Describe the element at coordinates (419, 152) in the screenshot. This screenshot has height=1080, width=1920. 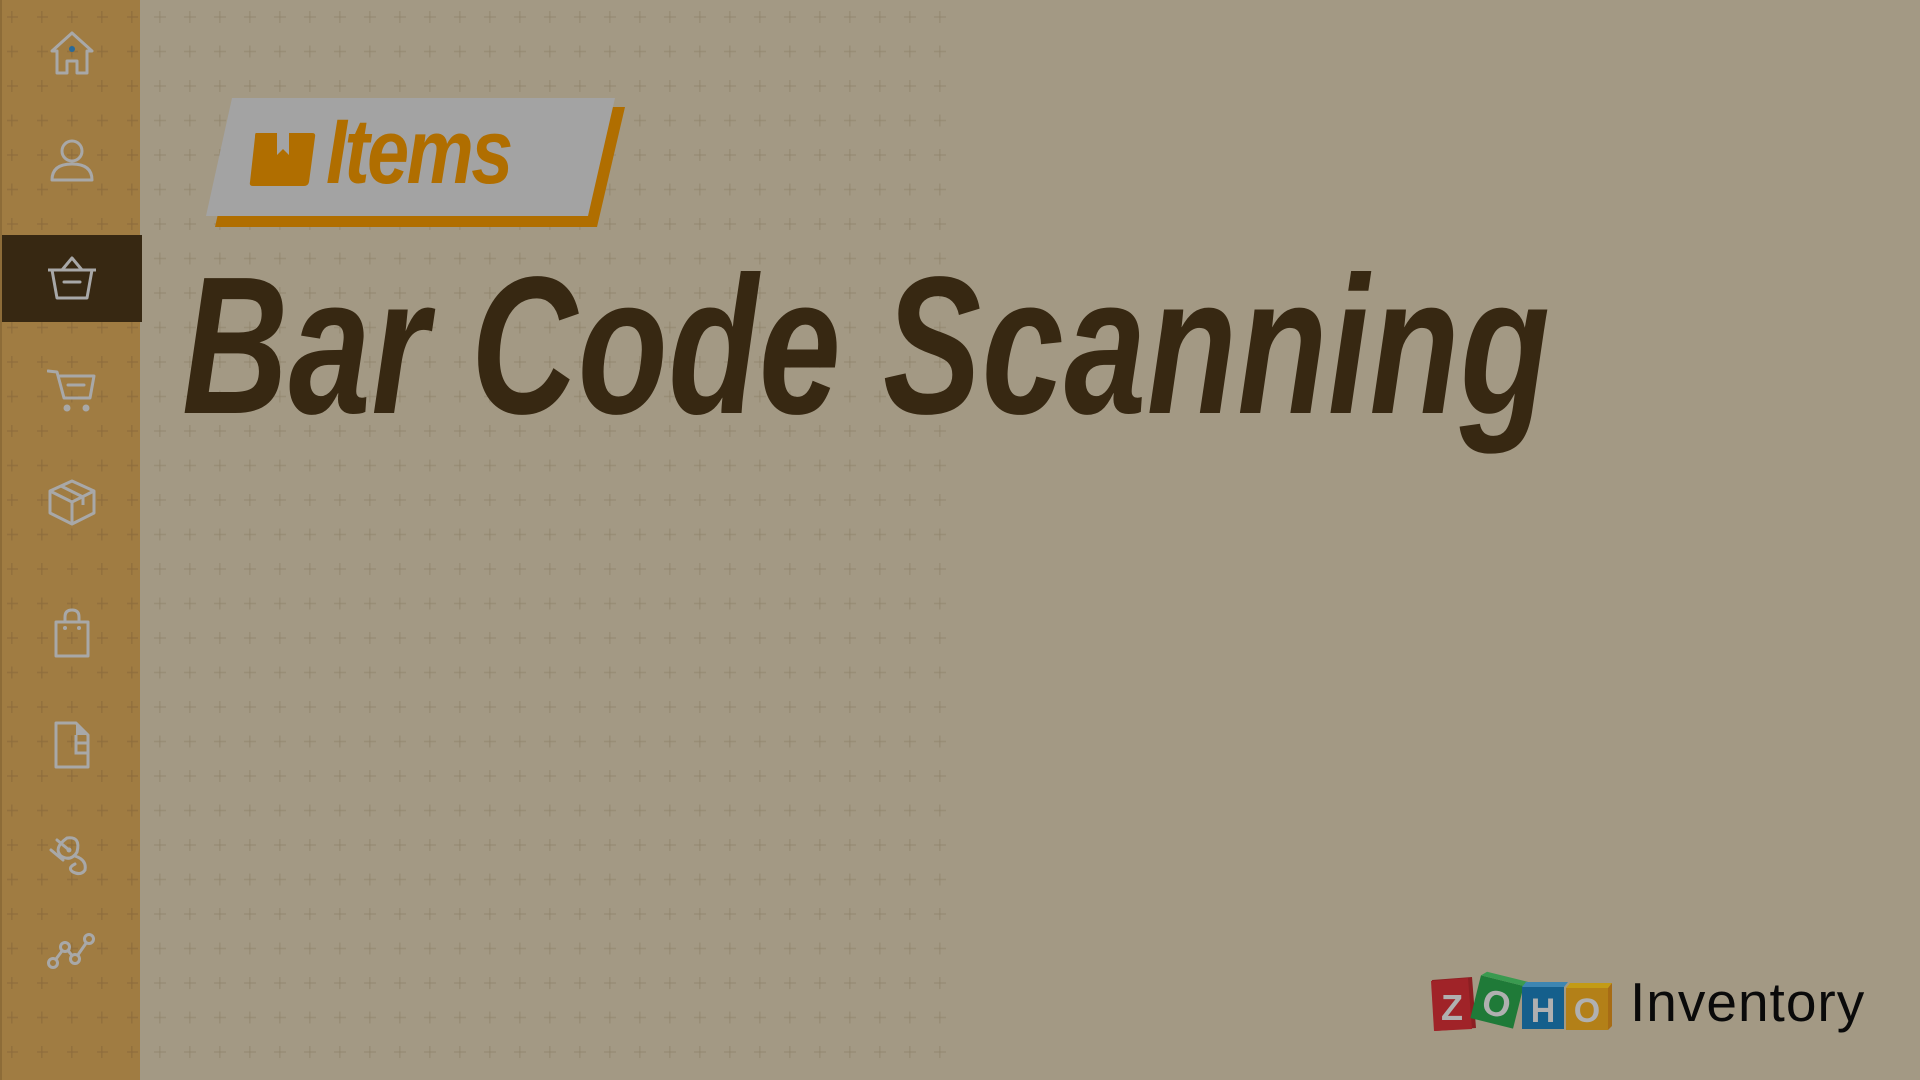
I see `section-badge-label: Items` at that location.